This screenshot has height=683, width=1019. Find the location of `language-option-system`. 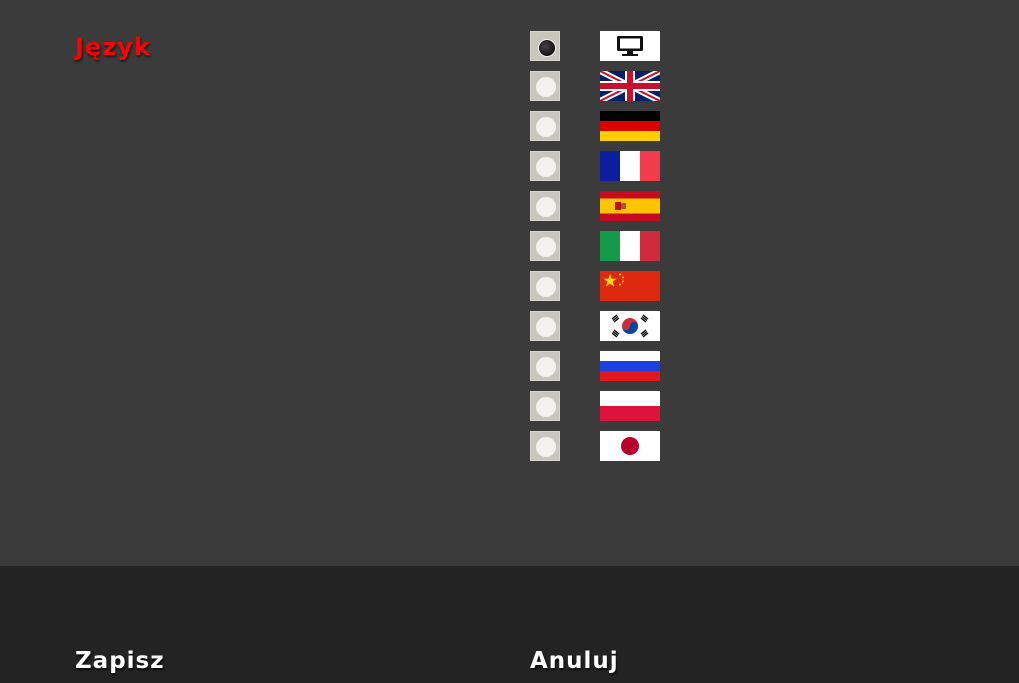

language-option-system is located at coordinates (600, 47).